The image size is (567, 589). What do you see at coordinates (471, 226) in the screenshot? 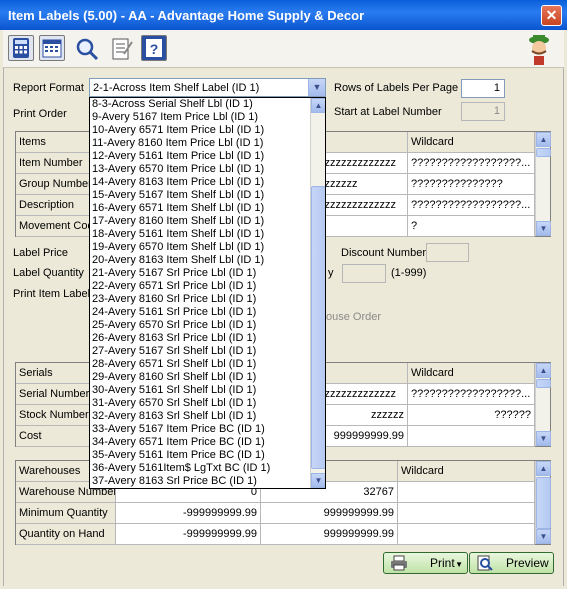
I see `items-row-wildcard: ?` at bounding box center [471, 226].